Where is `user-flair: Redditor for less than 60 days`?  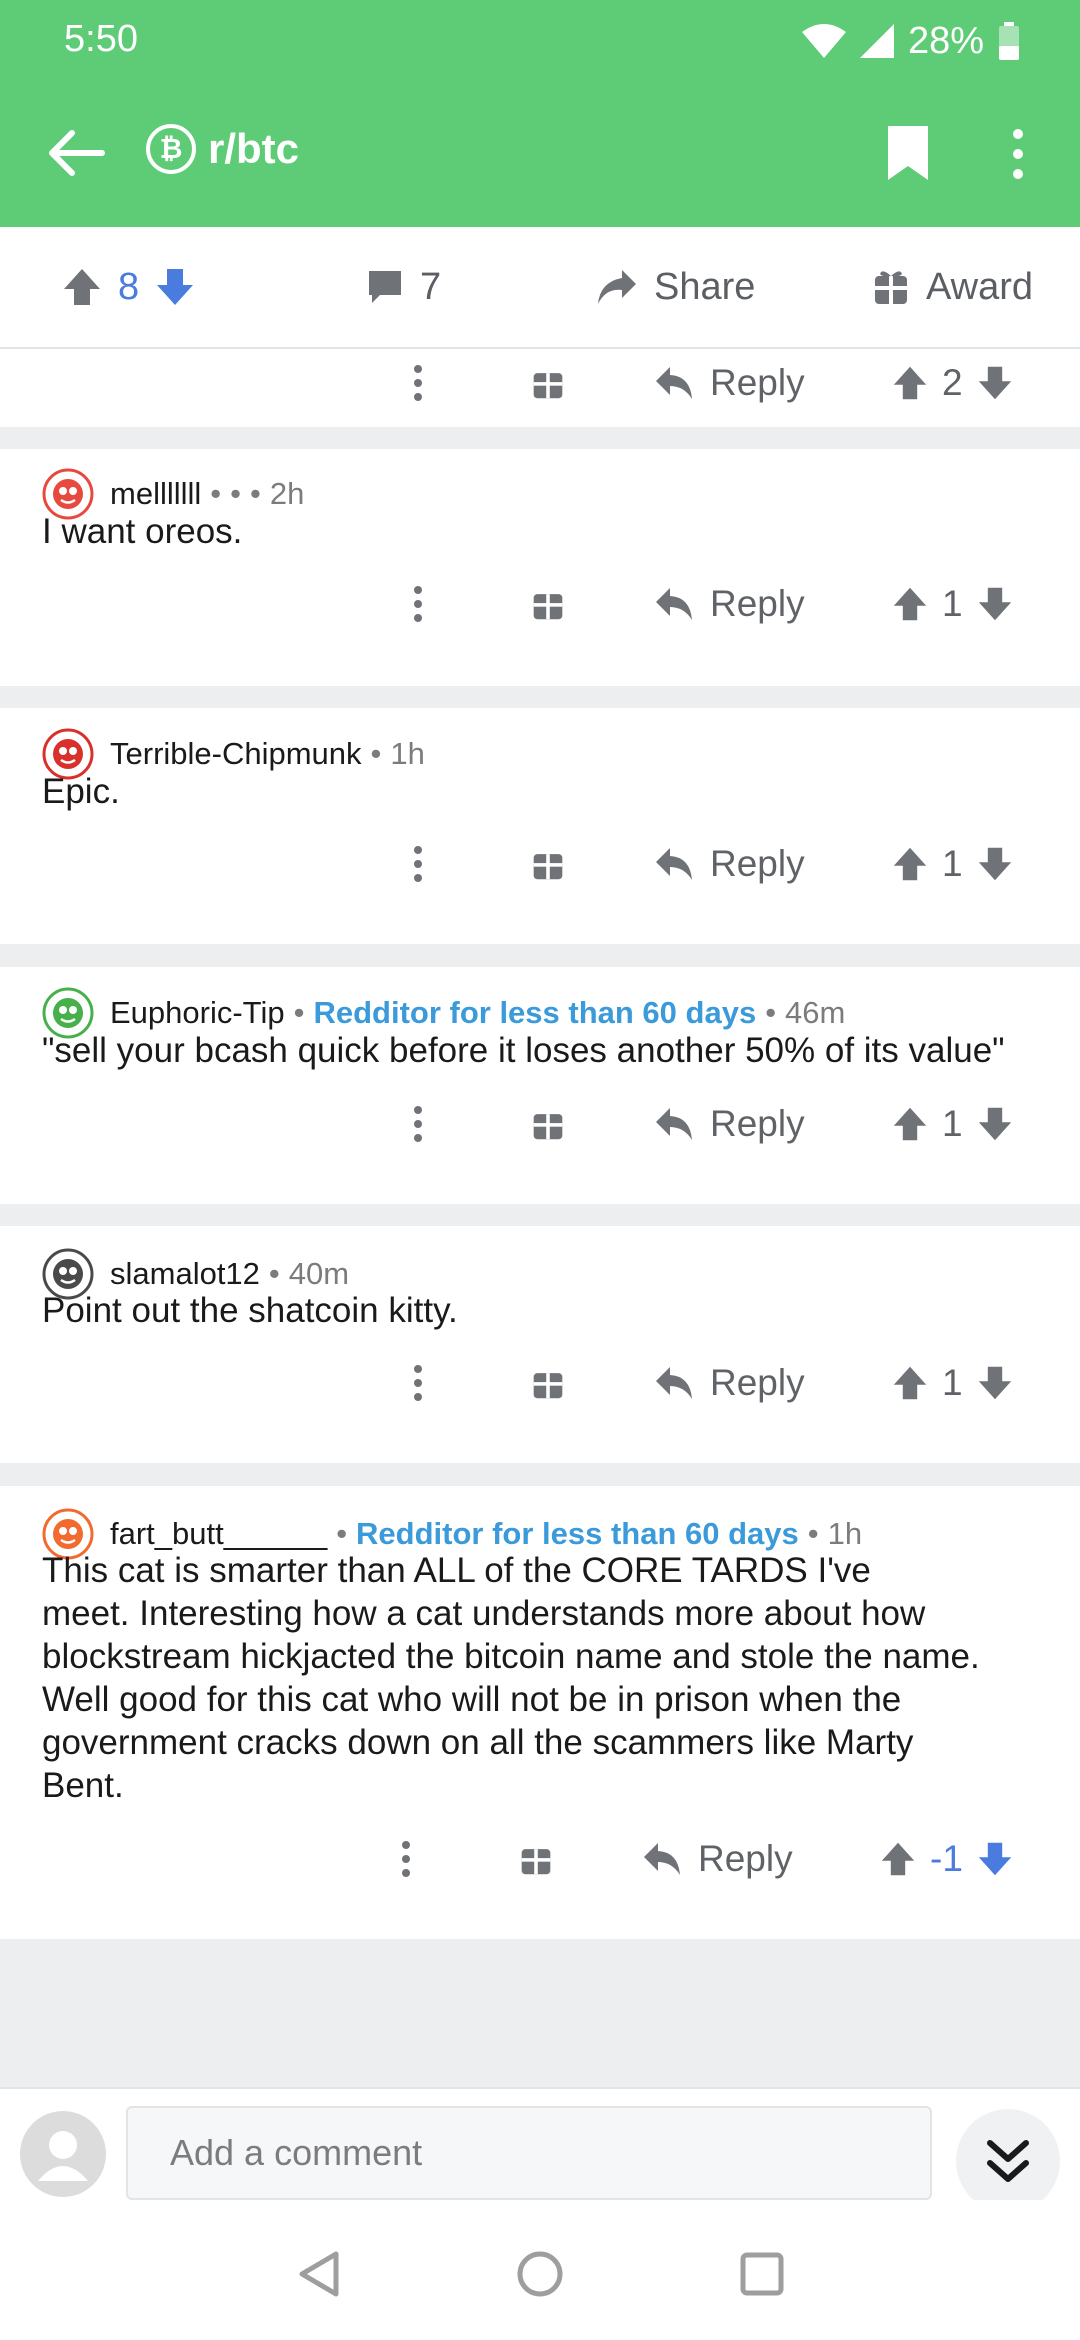 user-flair: Redditor for less than 60 days is located at coordinates (577, 1533).